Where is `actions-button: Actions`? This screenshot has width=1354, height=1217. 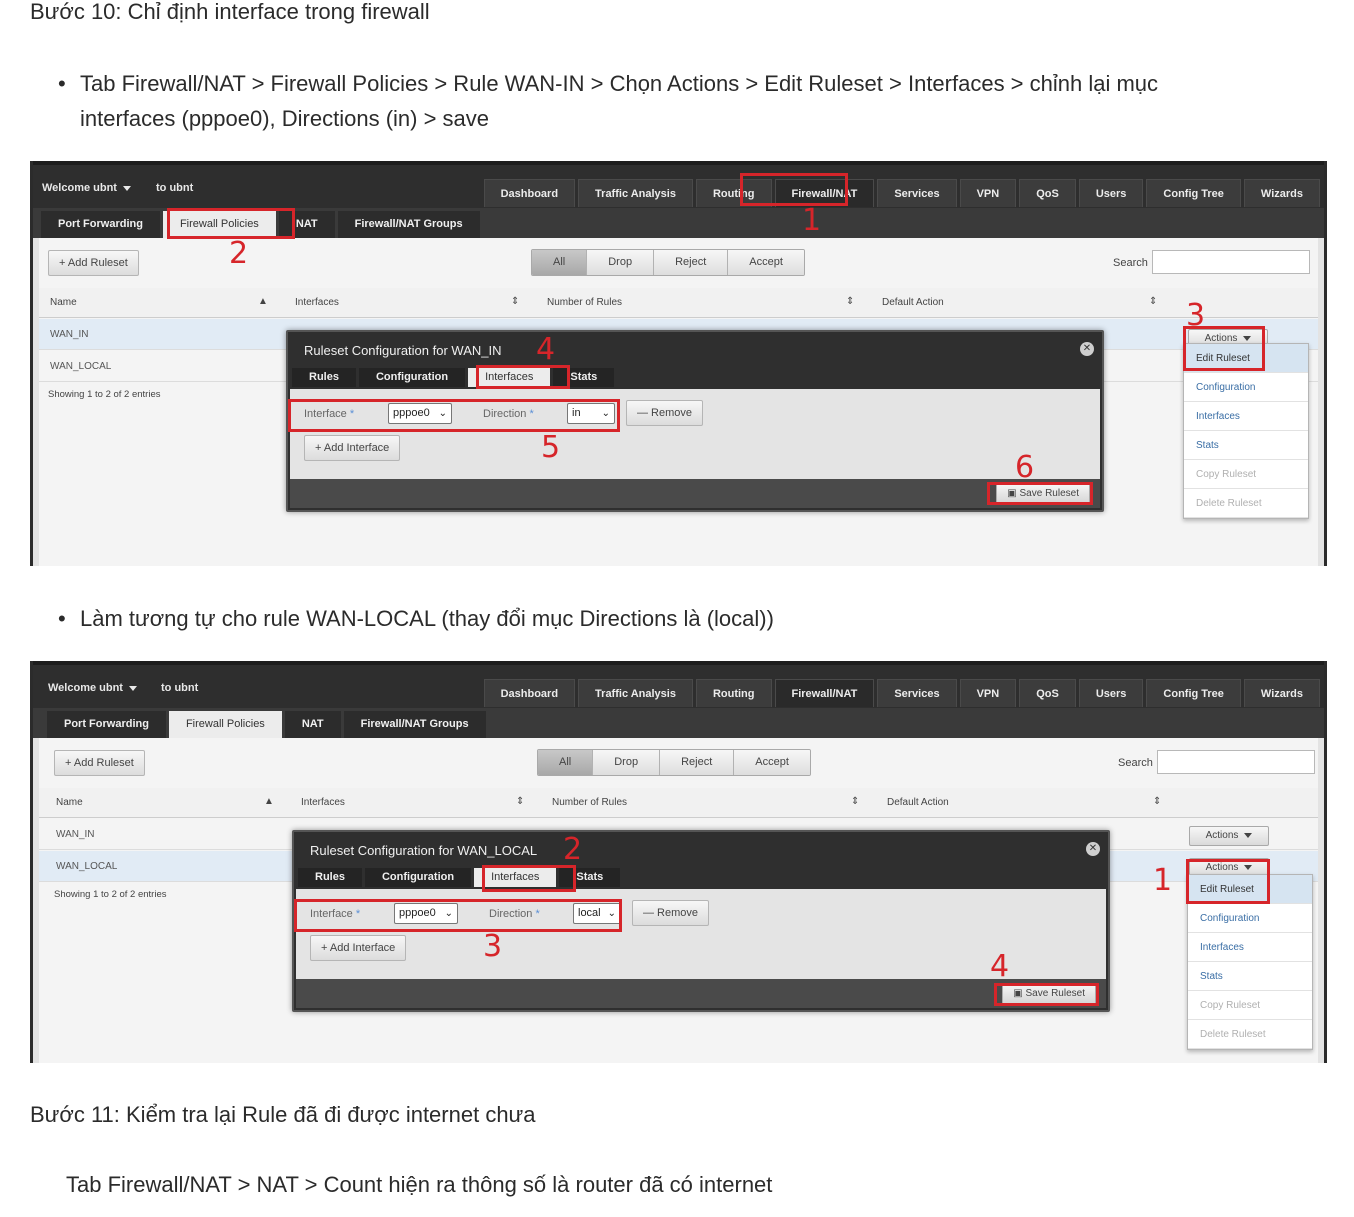
actions-button: Actions is located at coordinates (1229, 836).